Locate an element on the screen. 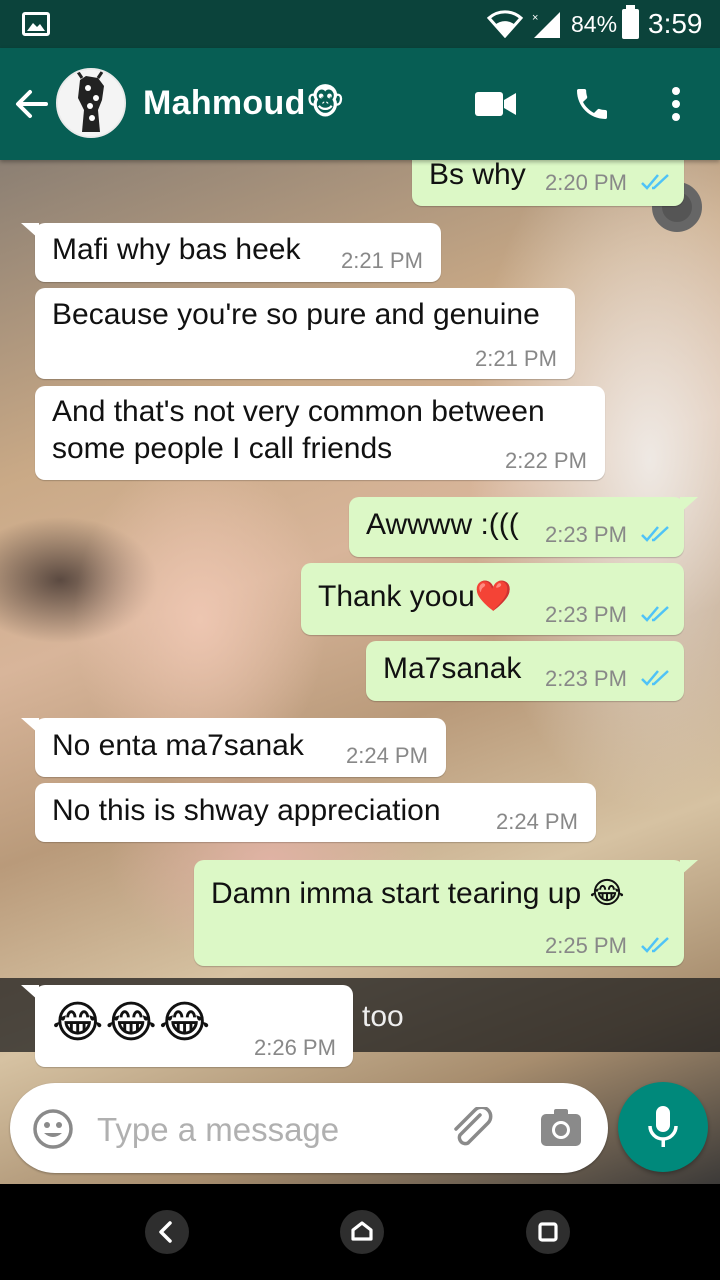  phone-icon is located at coordinates (592, 104).